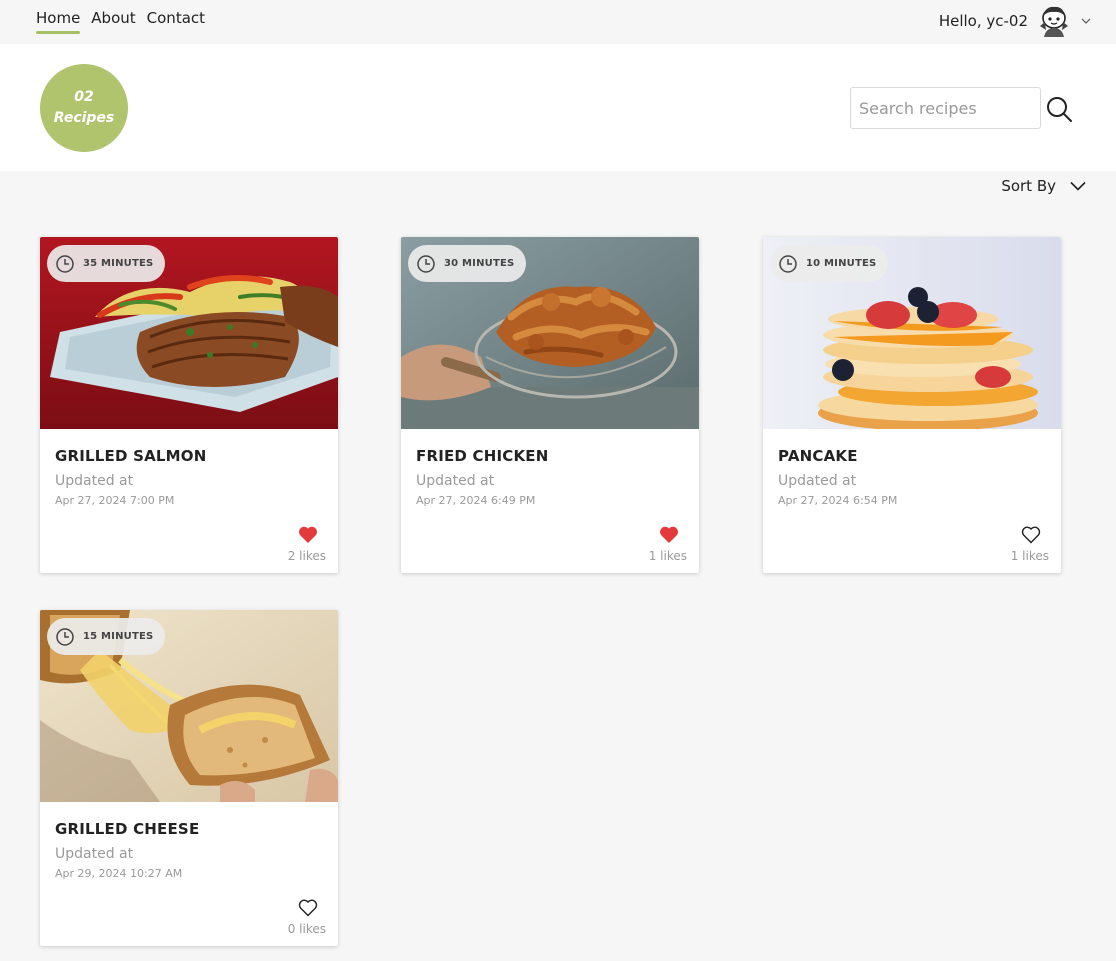 The width and height of the screenshot is (1116, 961). What do you see at coordinates (119, 873) in the screenshot?
I see `updated-date: Apr 29, 2024 10:27 AM` at bounding box center [119, 873].